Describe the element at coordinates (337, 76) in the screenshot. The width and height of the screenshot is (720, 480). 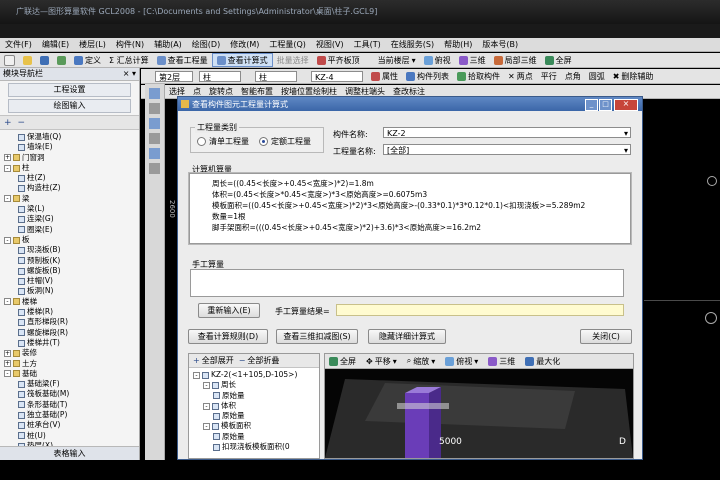
I see `member-select: KZ-4` at that location.